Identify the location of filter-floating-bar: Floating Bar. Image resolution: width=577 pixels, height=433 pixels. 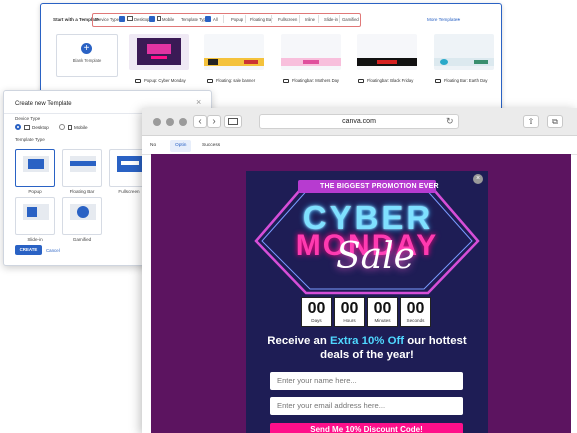
(261, 19).